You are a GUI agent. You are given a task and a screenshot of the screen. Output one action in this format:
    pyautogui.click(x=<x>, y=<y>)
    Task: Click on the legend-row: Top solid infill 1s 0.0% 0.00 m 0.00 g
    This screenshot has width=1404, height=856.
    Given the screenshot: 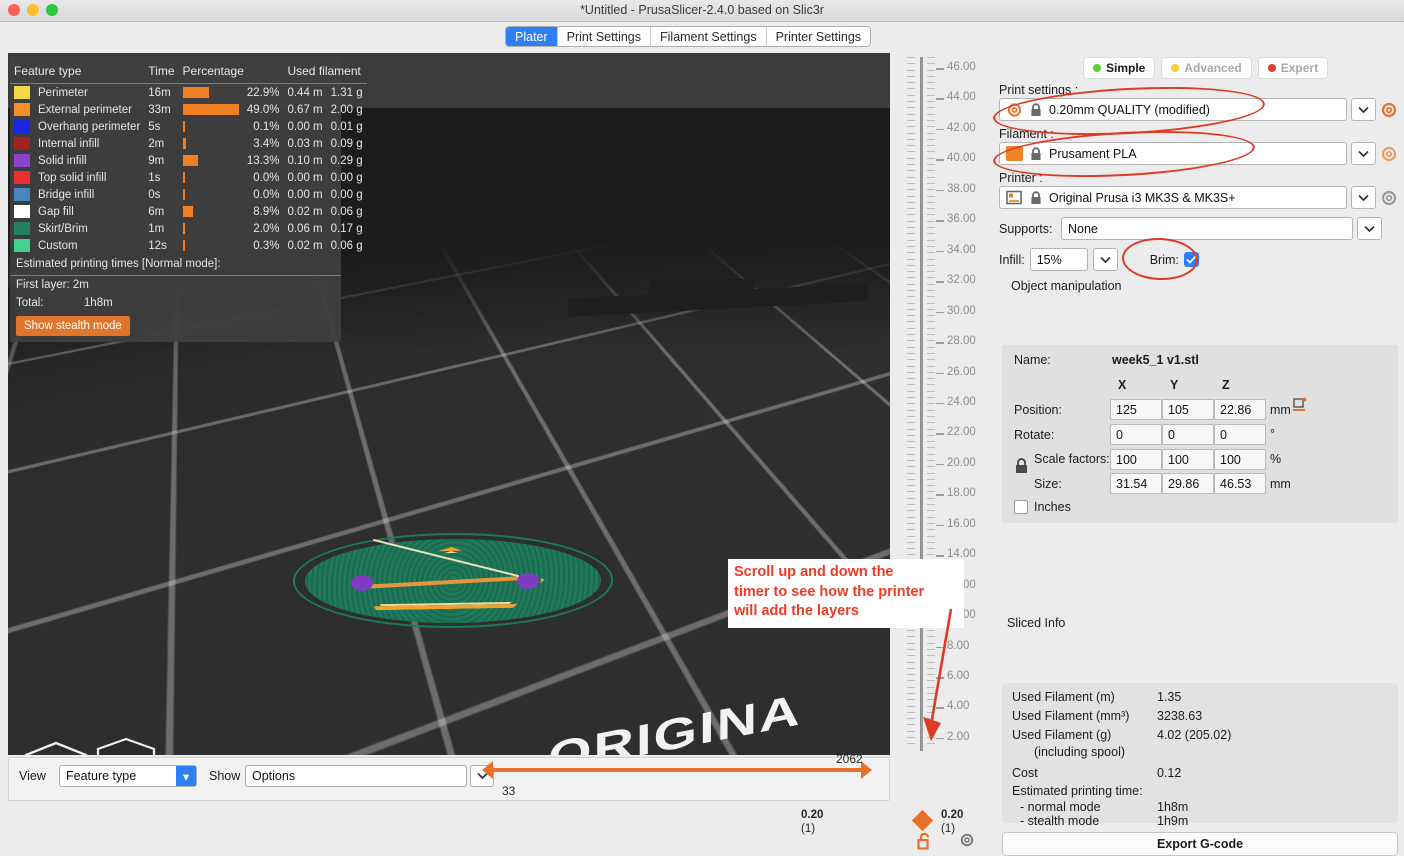 What is the action you would take?
    pyautogui.click(x=188, y=177)
    